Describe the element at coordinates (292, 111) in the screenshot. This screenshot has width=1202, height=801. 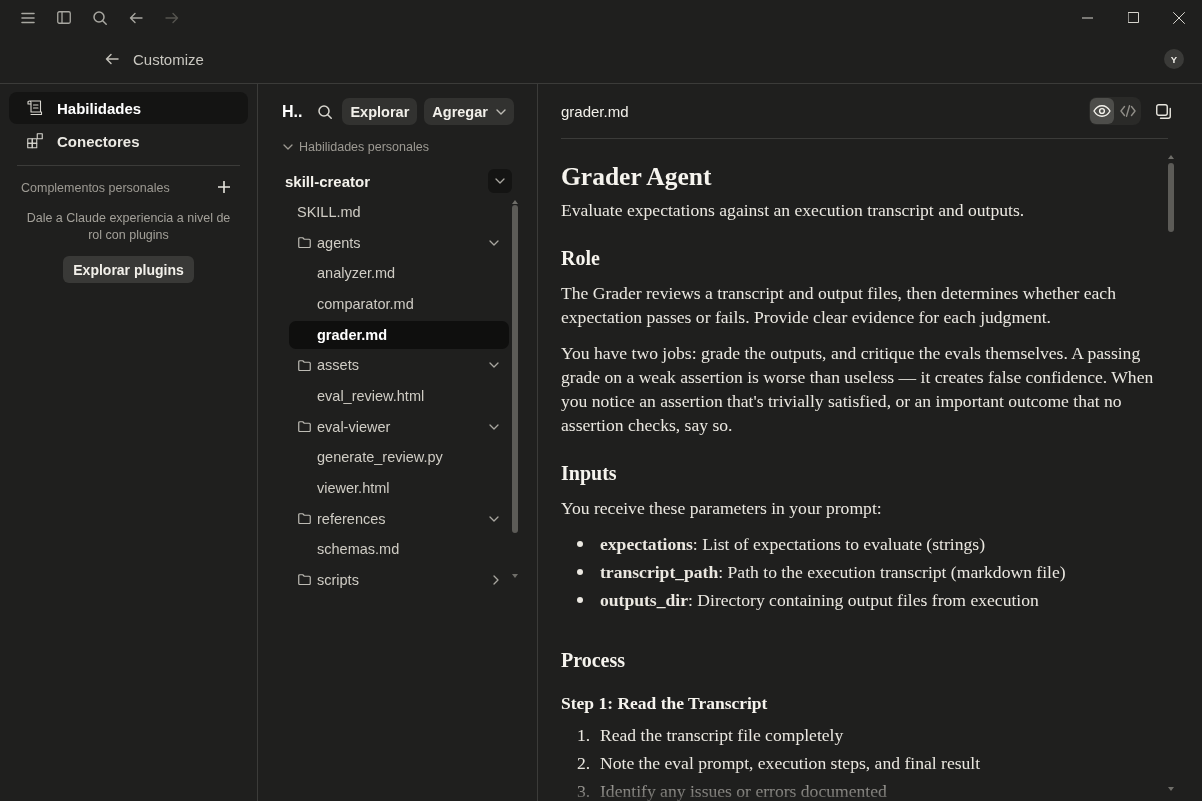
I see `panel-title: H..` at that location.